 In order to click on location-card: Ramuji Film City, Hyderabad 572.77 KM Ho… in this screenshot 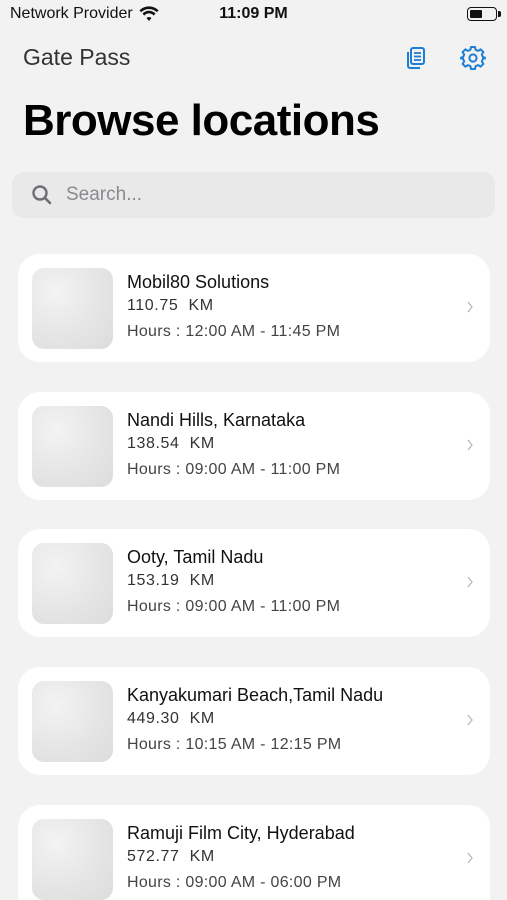, I will do `click(254, 852)`.